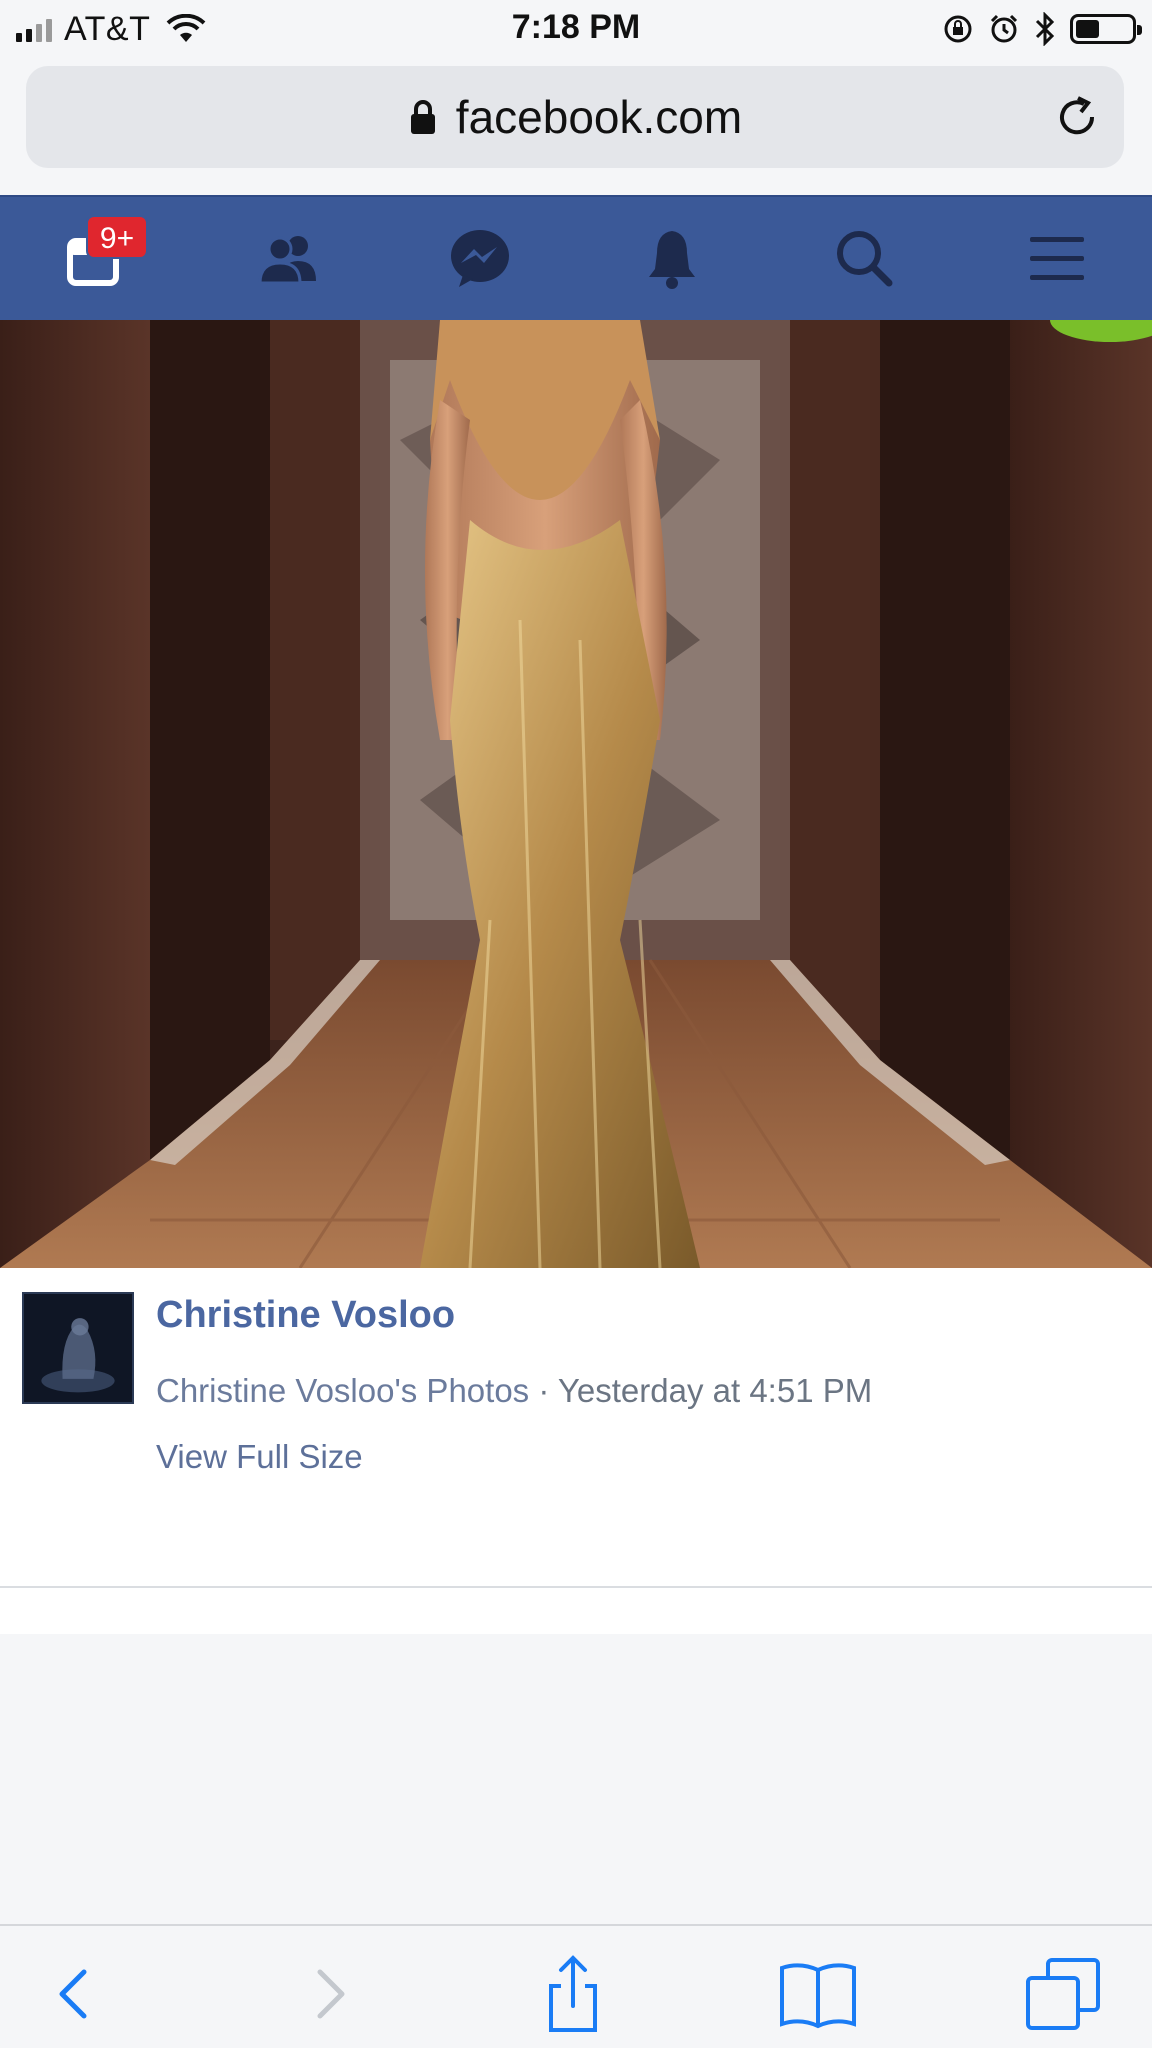 This screenshot has width=1152, height=2048. Describe the element at coordinates (74, 1994) in the screenshot. I see `back-icon` at that location.